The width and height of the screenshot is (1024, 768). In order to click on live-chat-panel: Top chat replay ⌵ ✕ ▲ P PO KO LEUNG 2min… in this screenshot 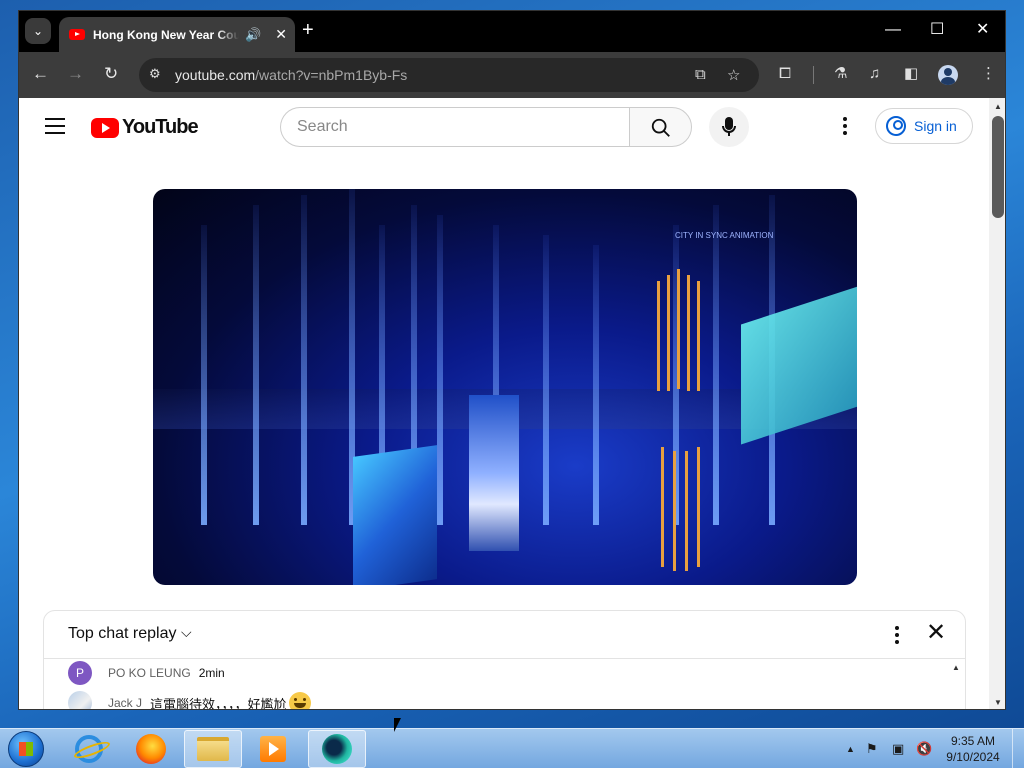, I will do `click(504, 660)`.